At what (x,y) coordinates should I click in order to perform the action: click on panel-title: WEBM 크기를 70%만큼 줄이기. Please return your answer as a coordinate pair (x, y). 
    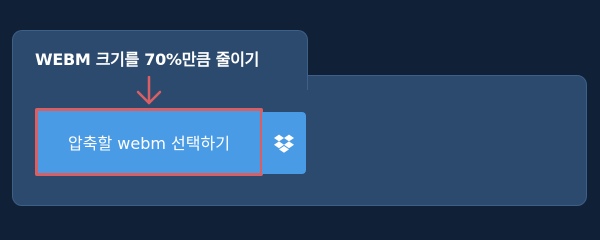
    Looking at the image, I should click on (147, 59).